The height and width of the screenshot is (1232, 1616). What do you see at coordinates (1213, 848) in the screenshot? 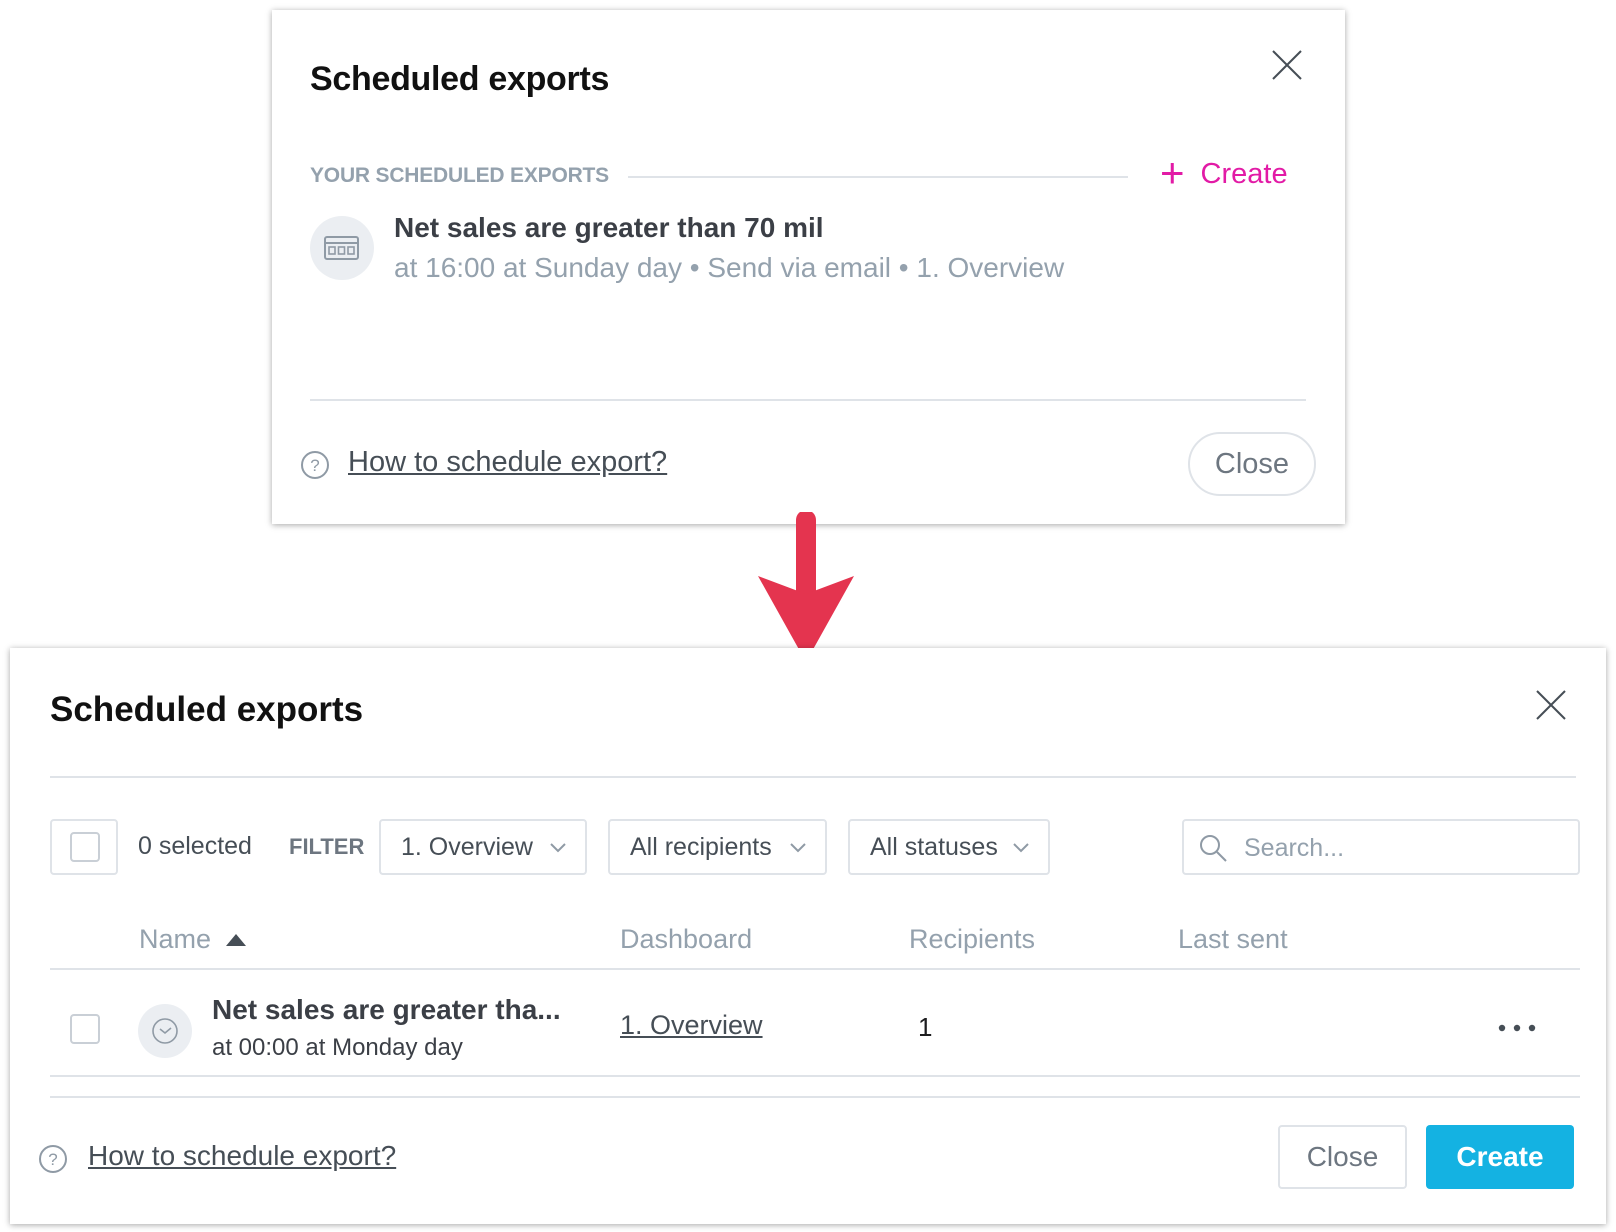
I see `search-icon` at bounding box center [1213, 848].